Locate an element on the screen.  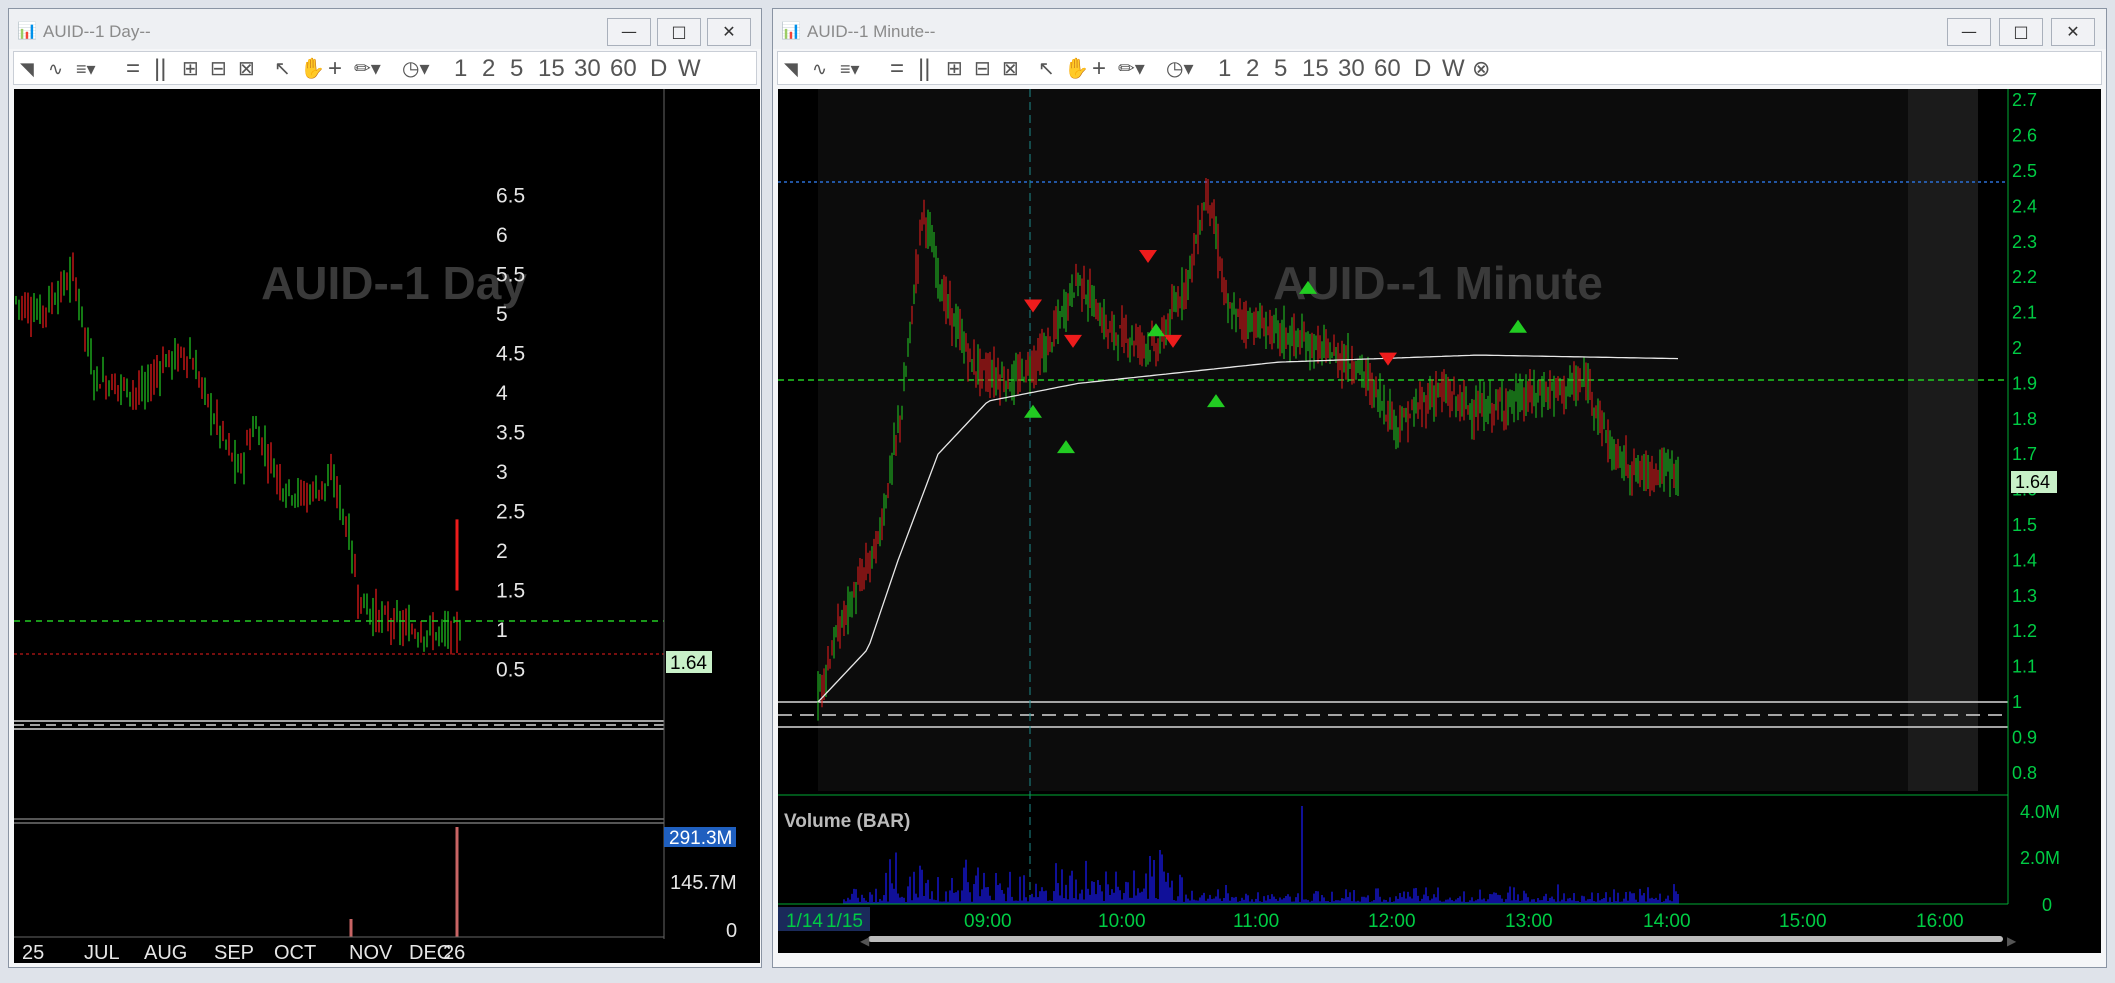
y-tick-label: 1 is located at coordinates (502, 630).